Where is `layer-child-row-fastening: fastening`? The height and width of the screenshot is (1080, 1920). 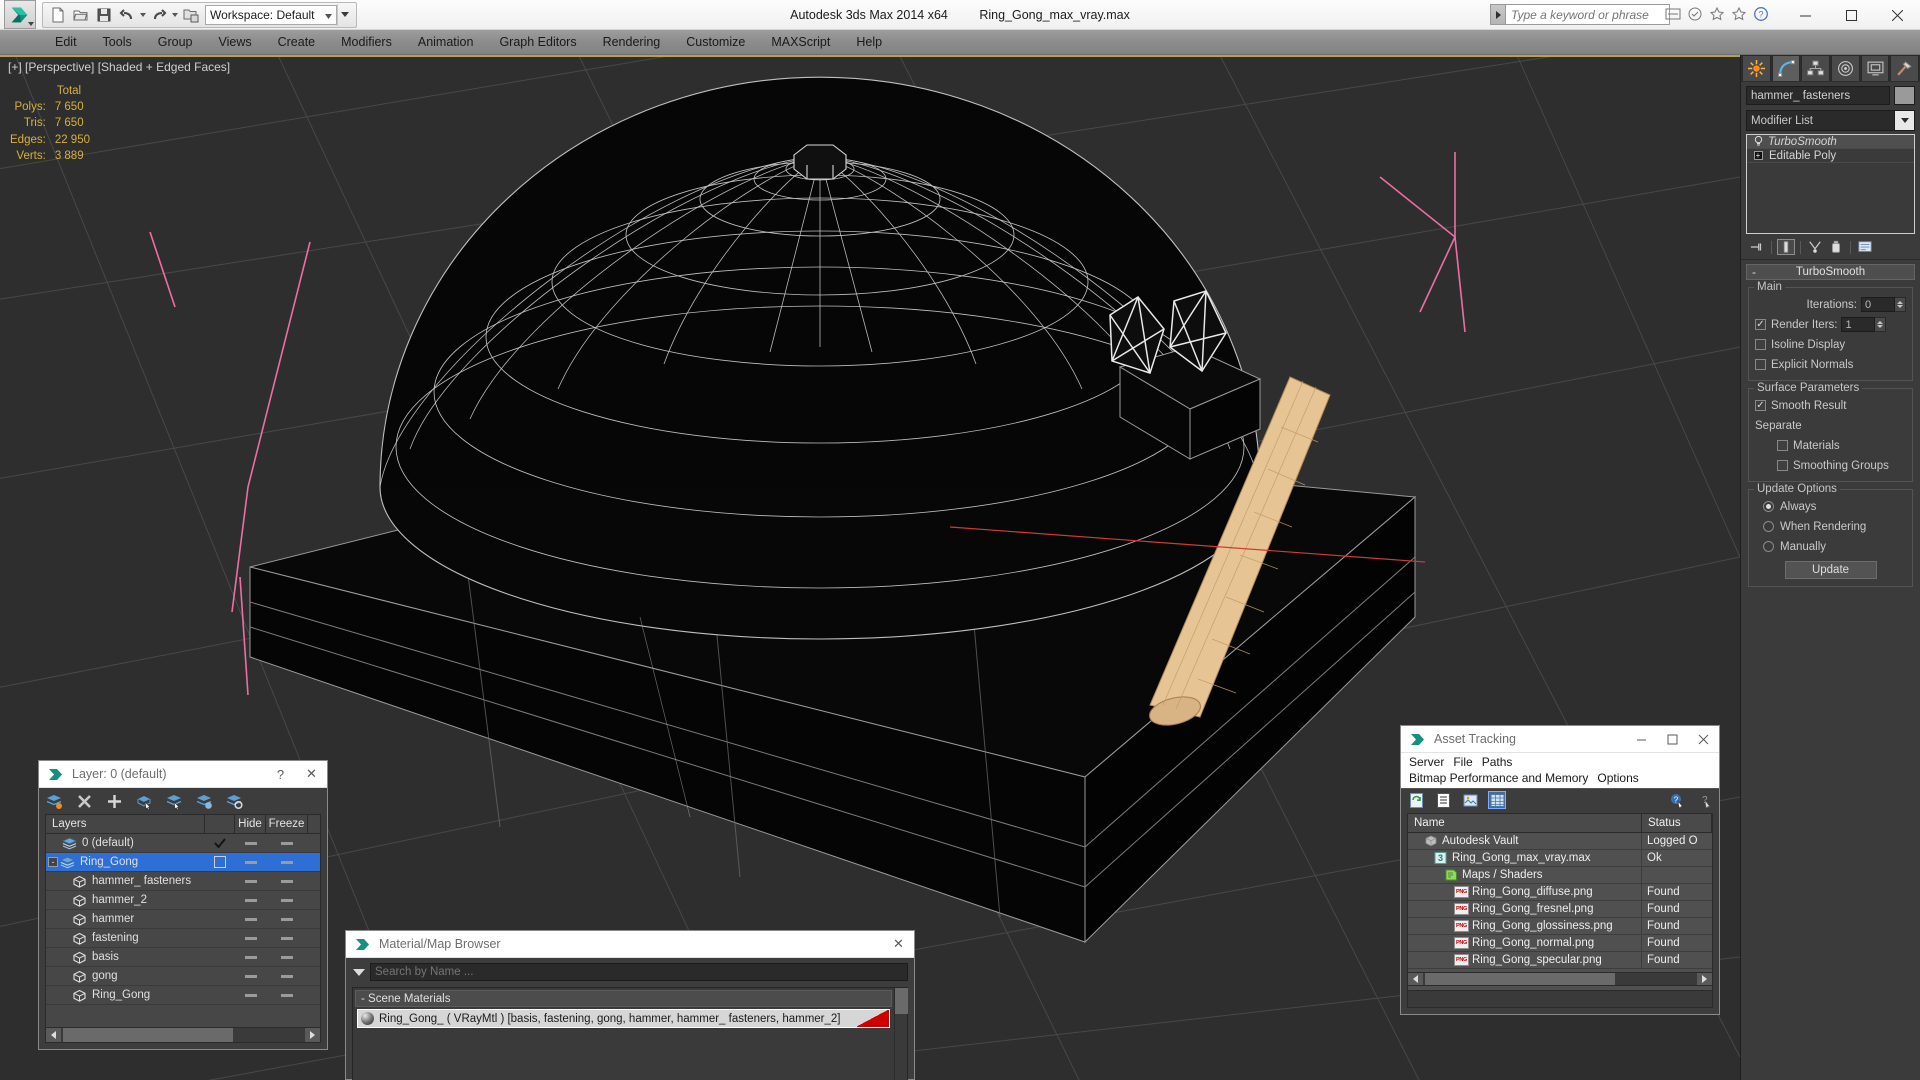
layer-child-row-fastening: fastening is located at coordinates (183, 938).